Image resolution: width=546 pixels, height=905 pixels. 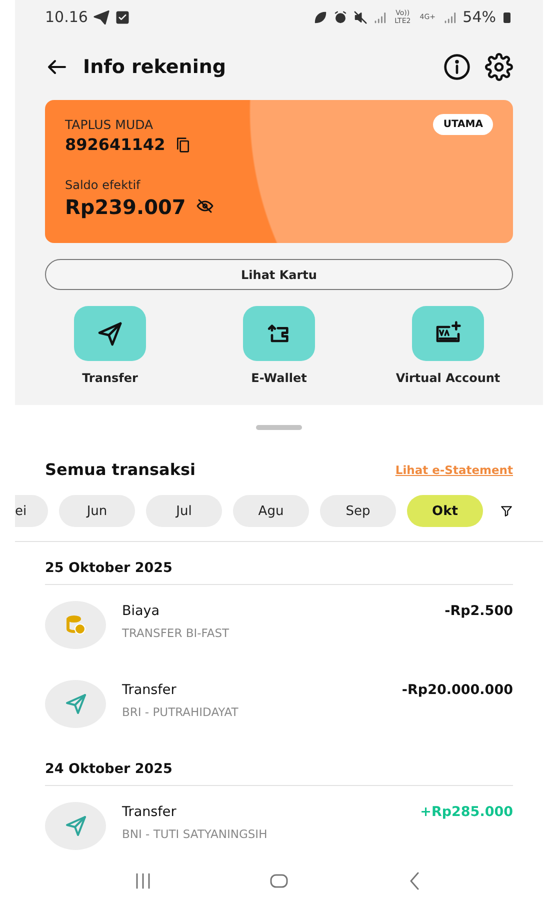 I want to click on transaction-amount: -Rp2.500, so click(x=478, y=610).